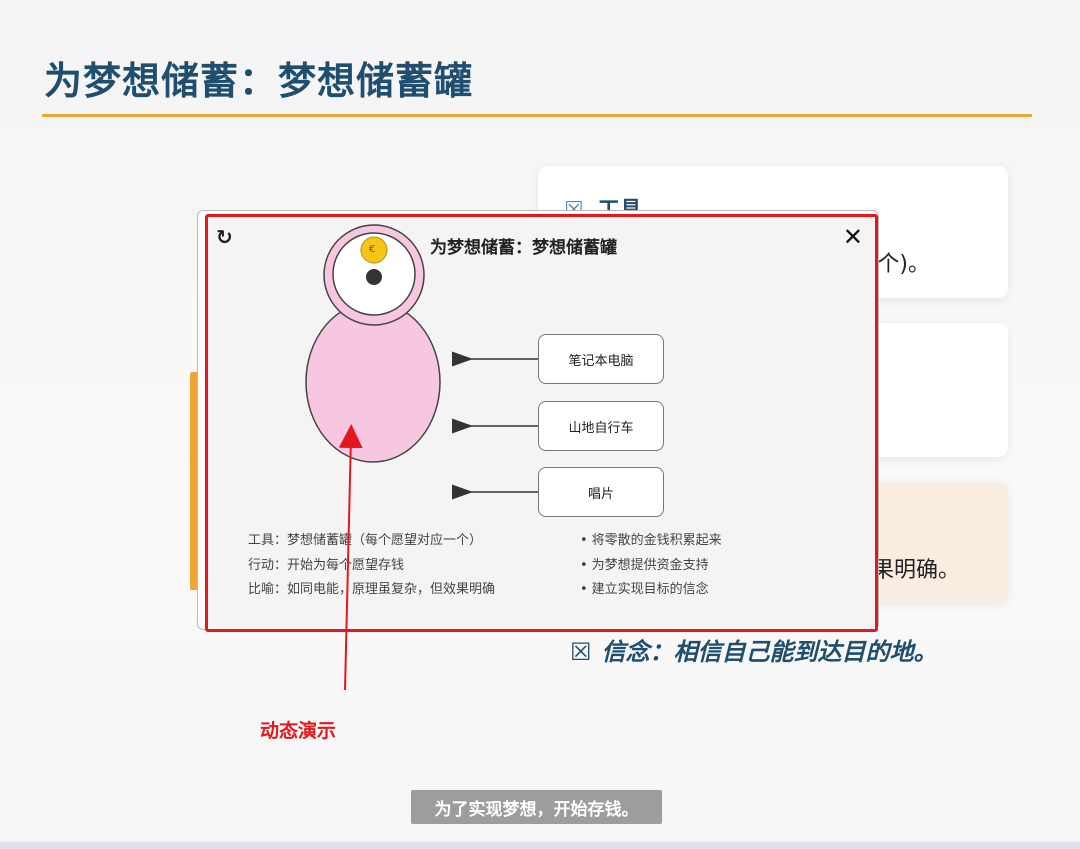  Describe the element at coordinates (656, 540) in the screenshot. I see `benefit-text: 将零散的金钱积累起来` at that location.